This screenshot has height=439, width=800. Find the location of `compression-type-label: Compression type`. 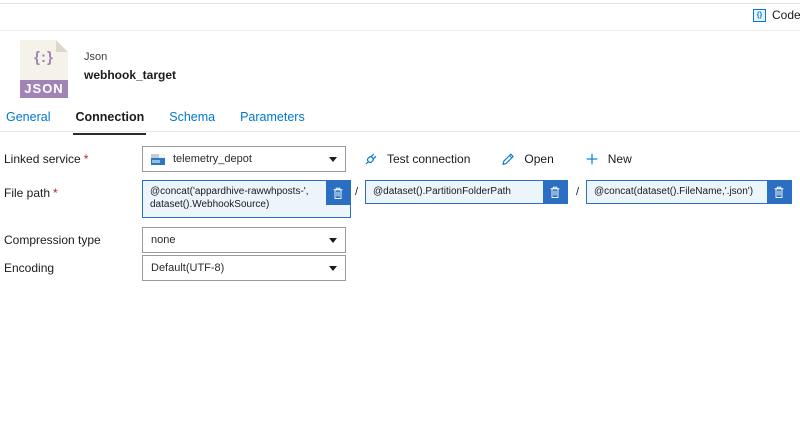

compression-type-label: Compression type is located at coordinates (52, 240).